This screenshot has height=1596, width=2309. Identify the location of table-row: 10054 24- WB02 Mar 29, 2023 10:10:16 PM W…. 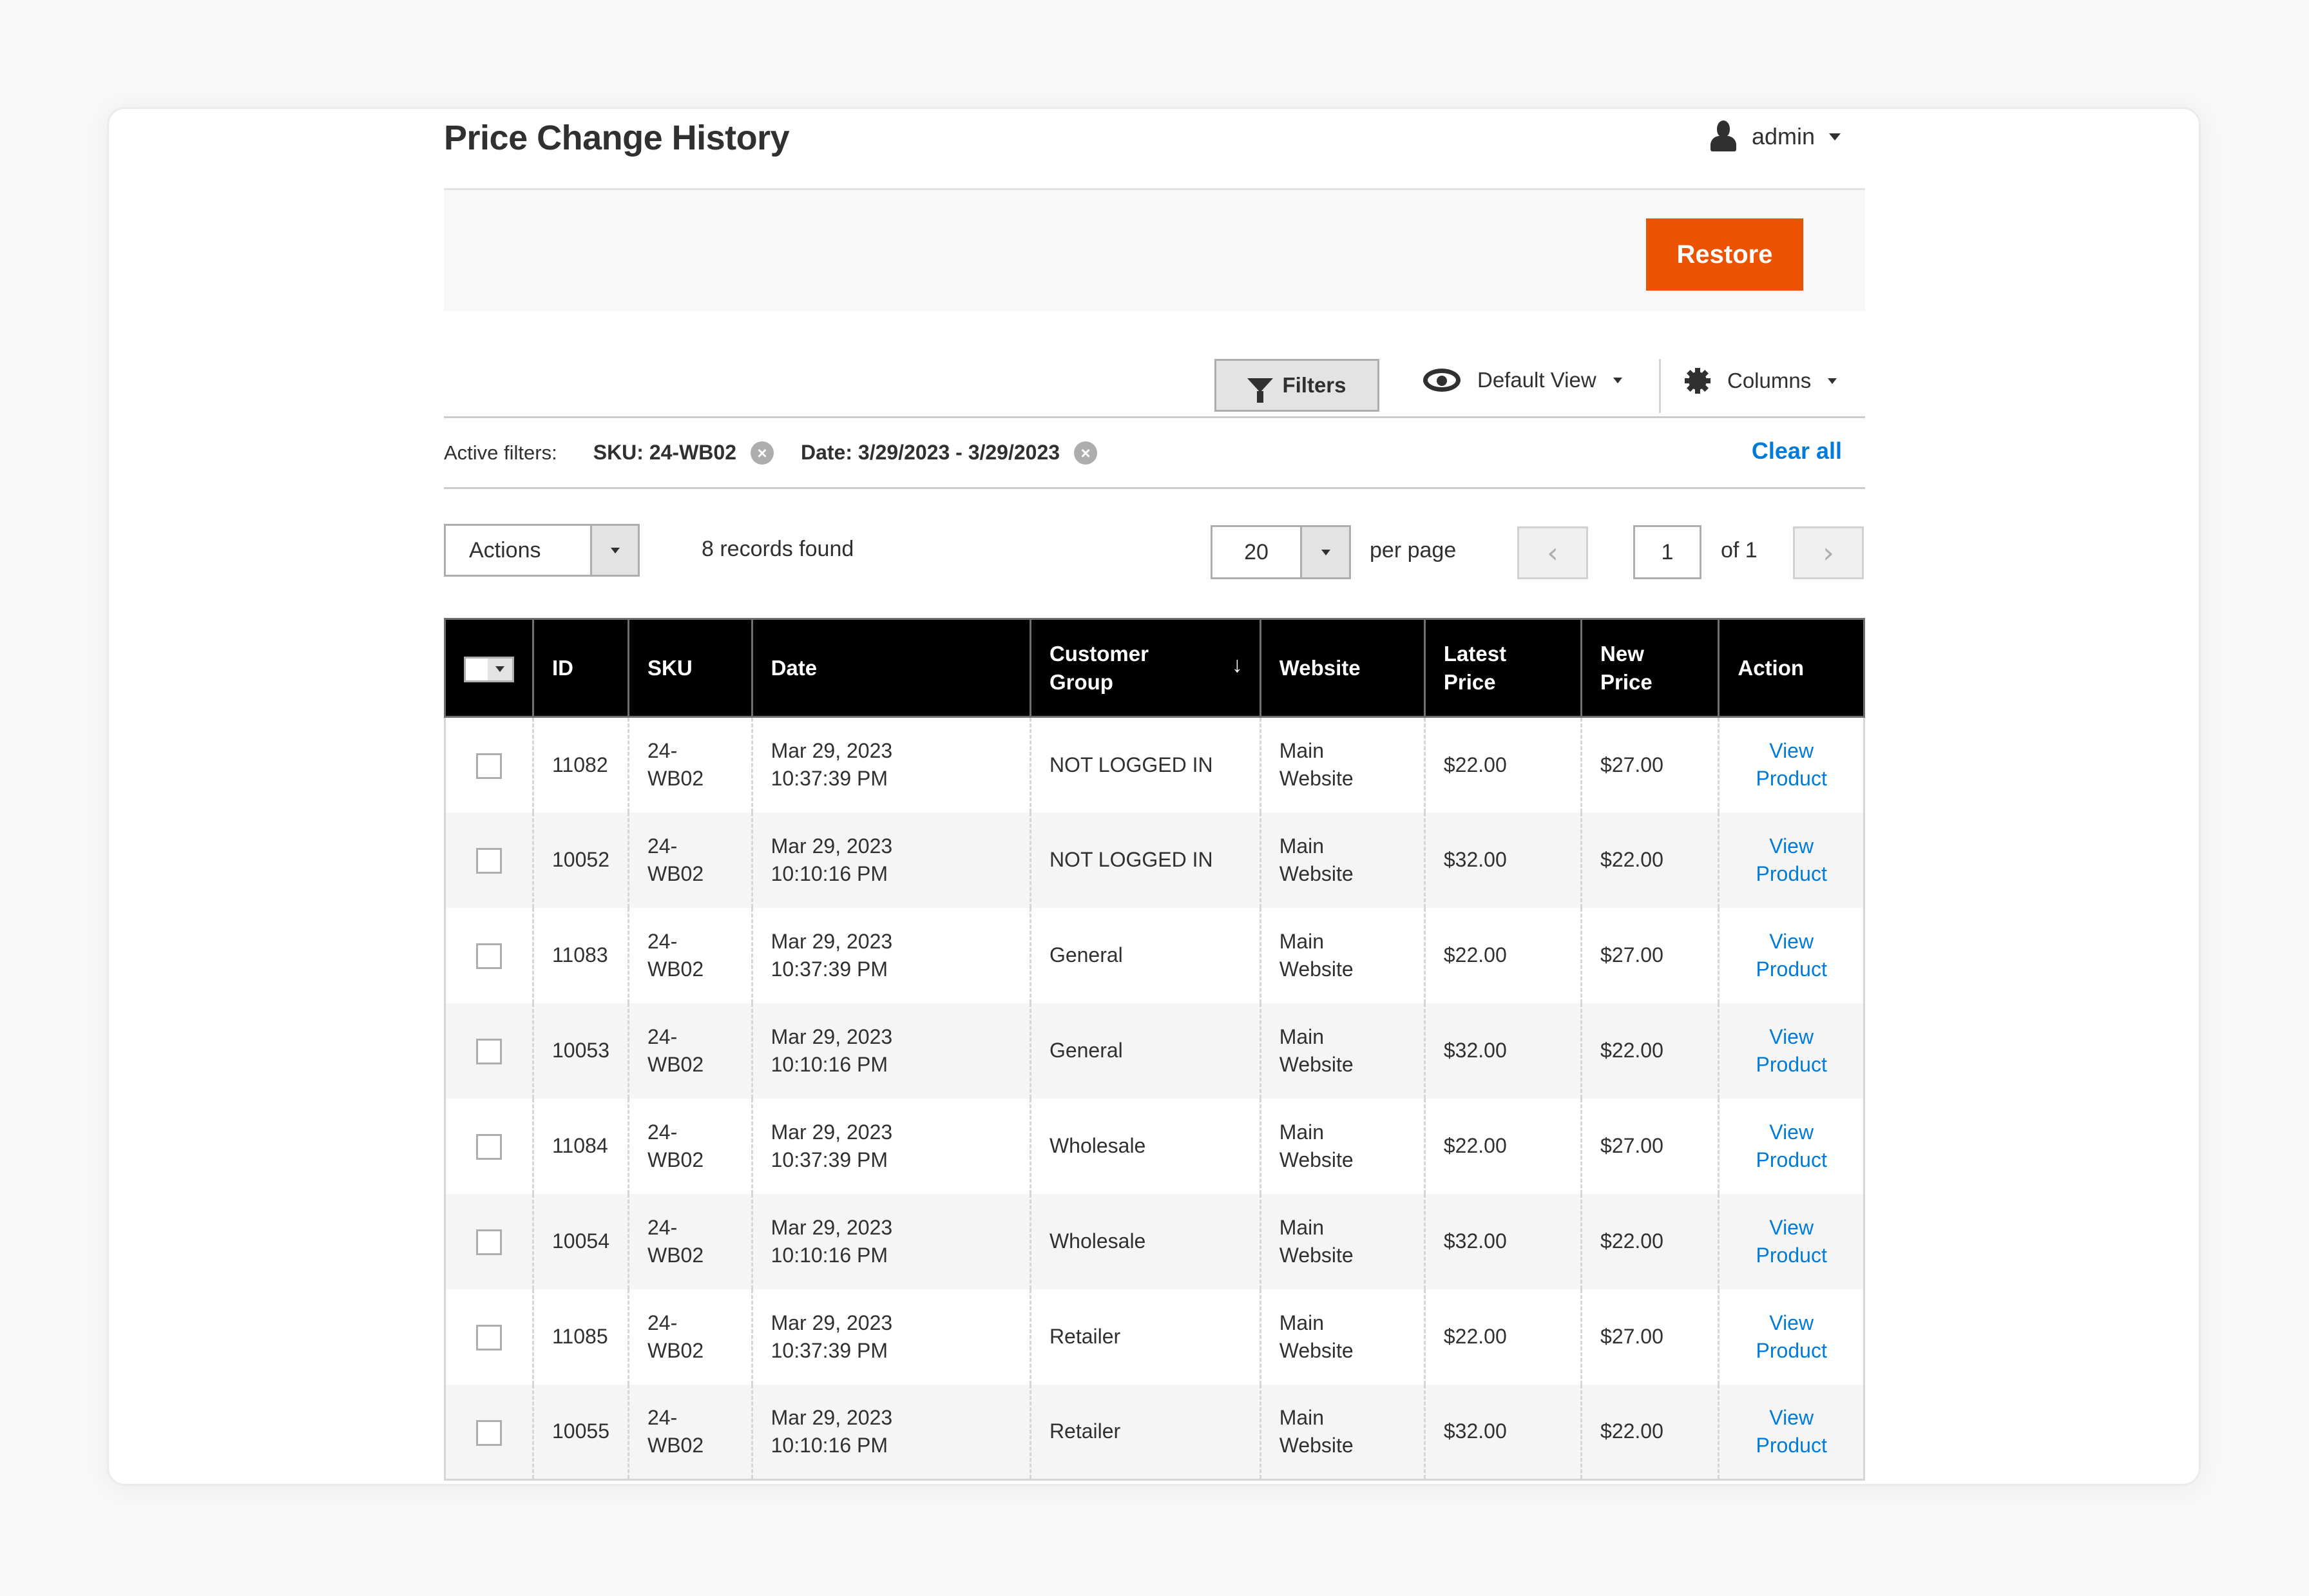
(1154, 1241).